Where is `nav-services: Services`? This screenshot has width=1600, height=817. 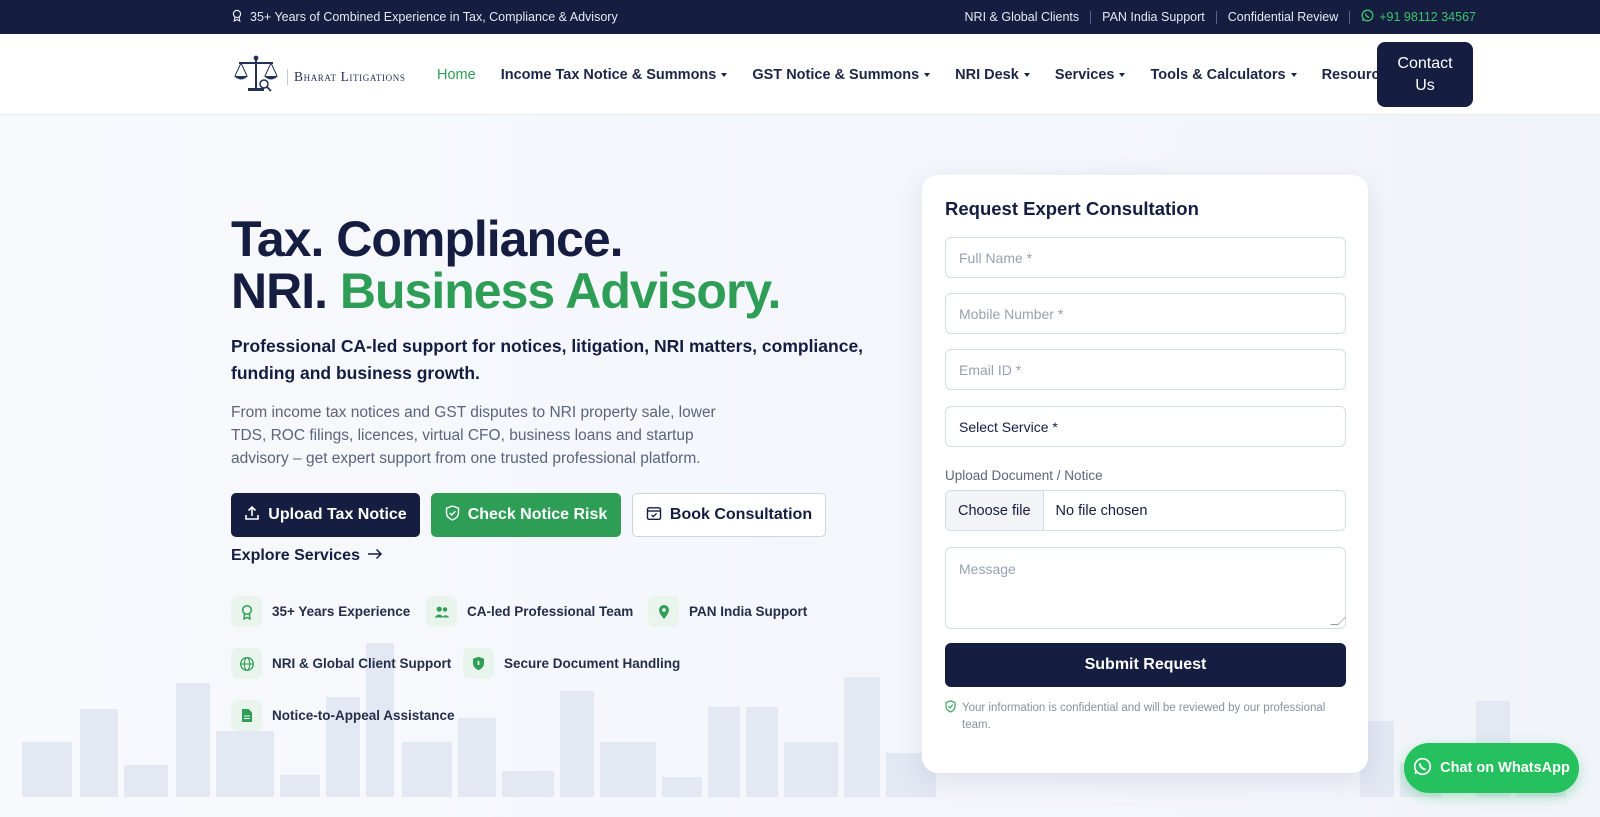 nav-services: Services is located at coordinates (1090, 75).